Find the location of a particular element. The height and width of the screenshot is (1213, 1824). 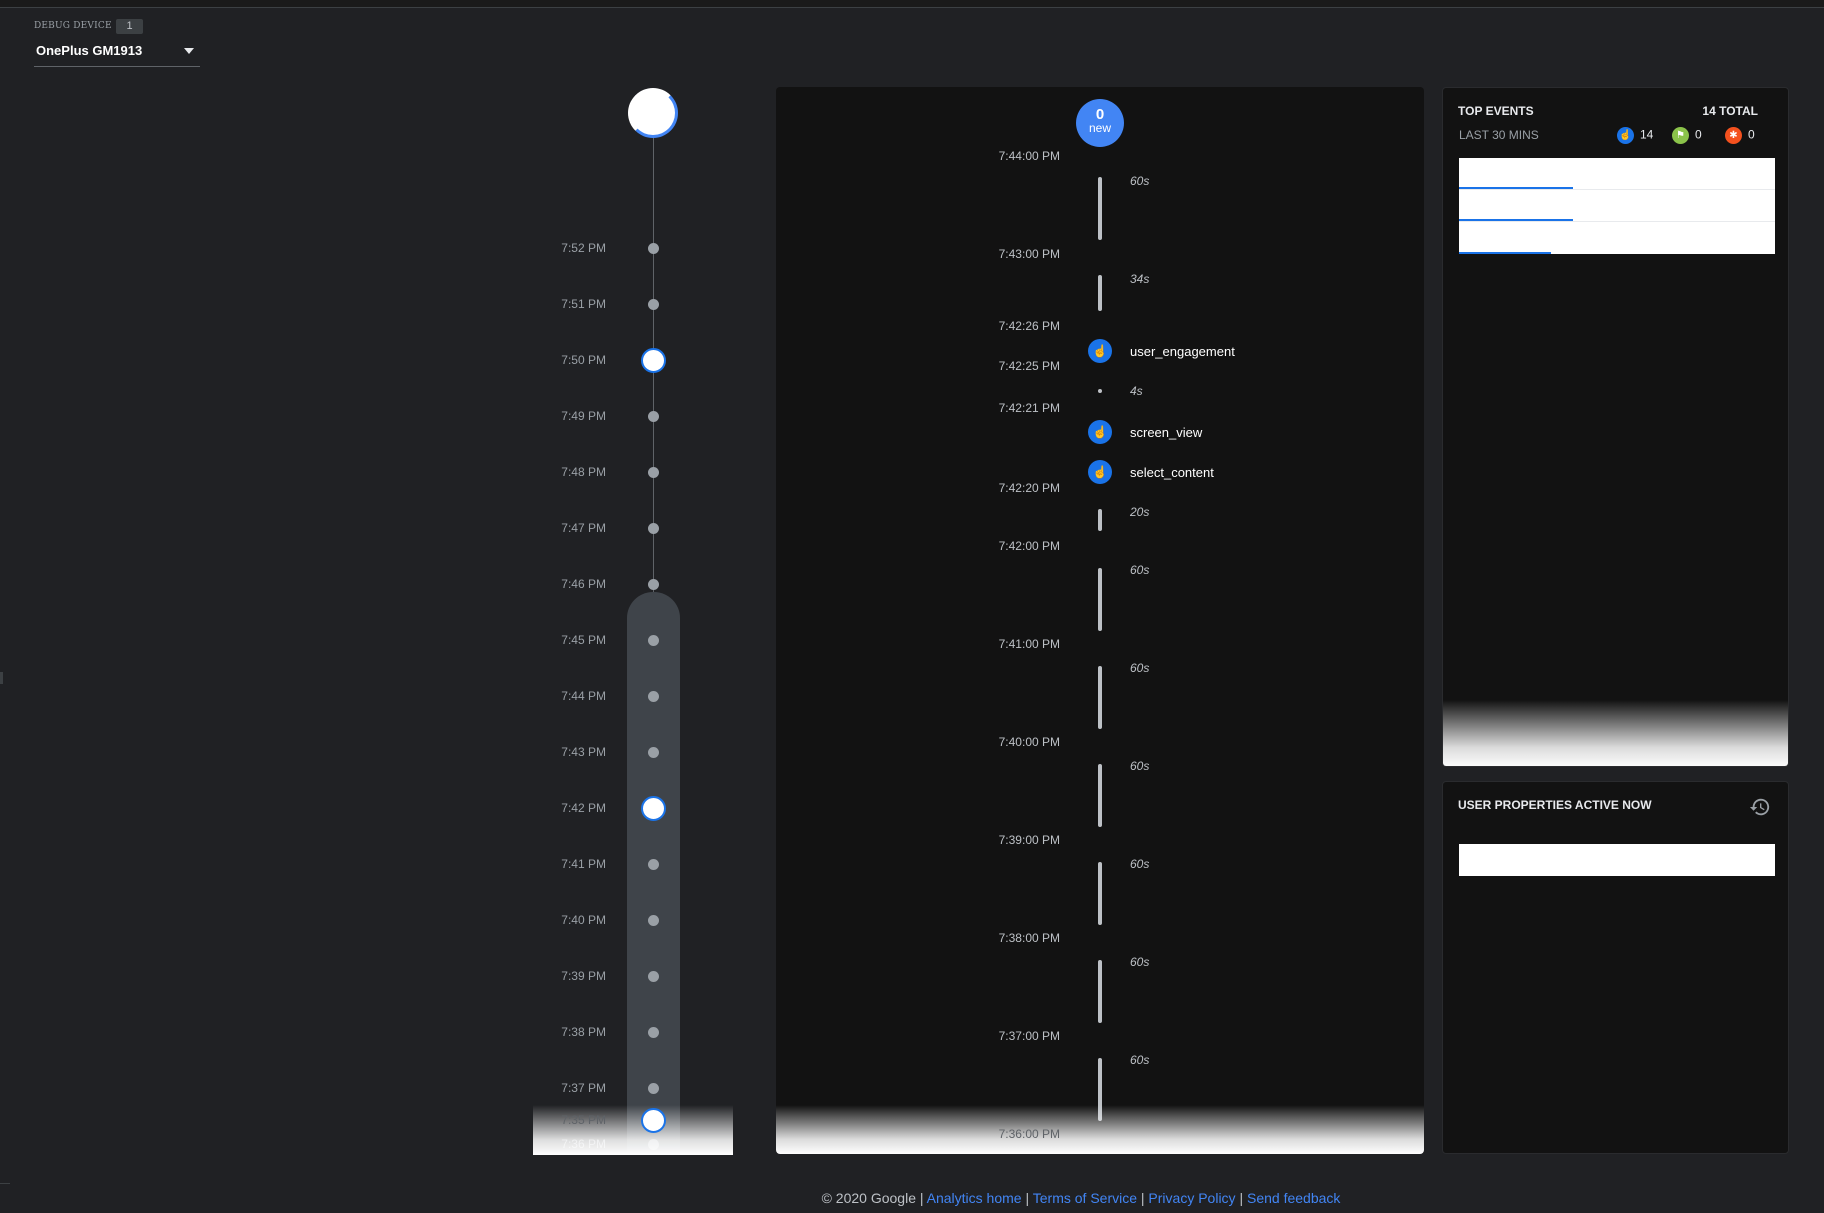

gap-label: 34s is located at coordinates (1140, 279).